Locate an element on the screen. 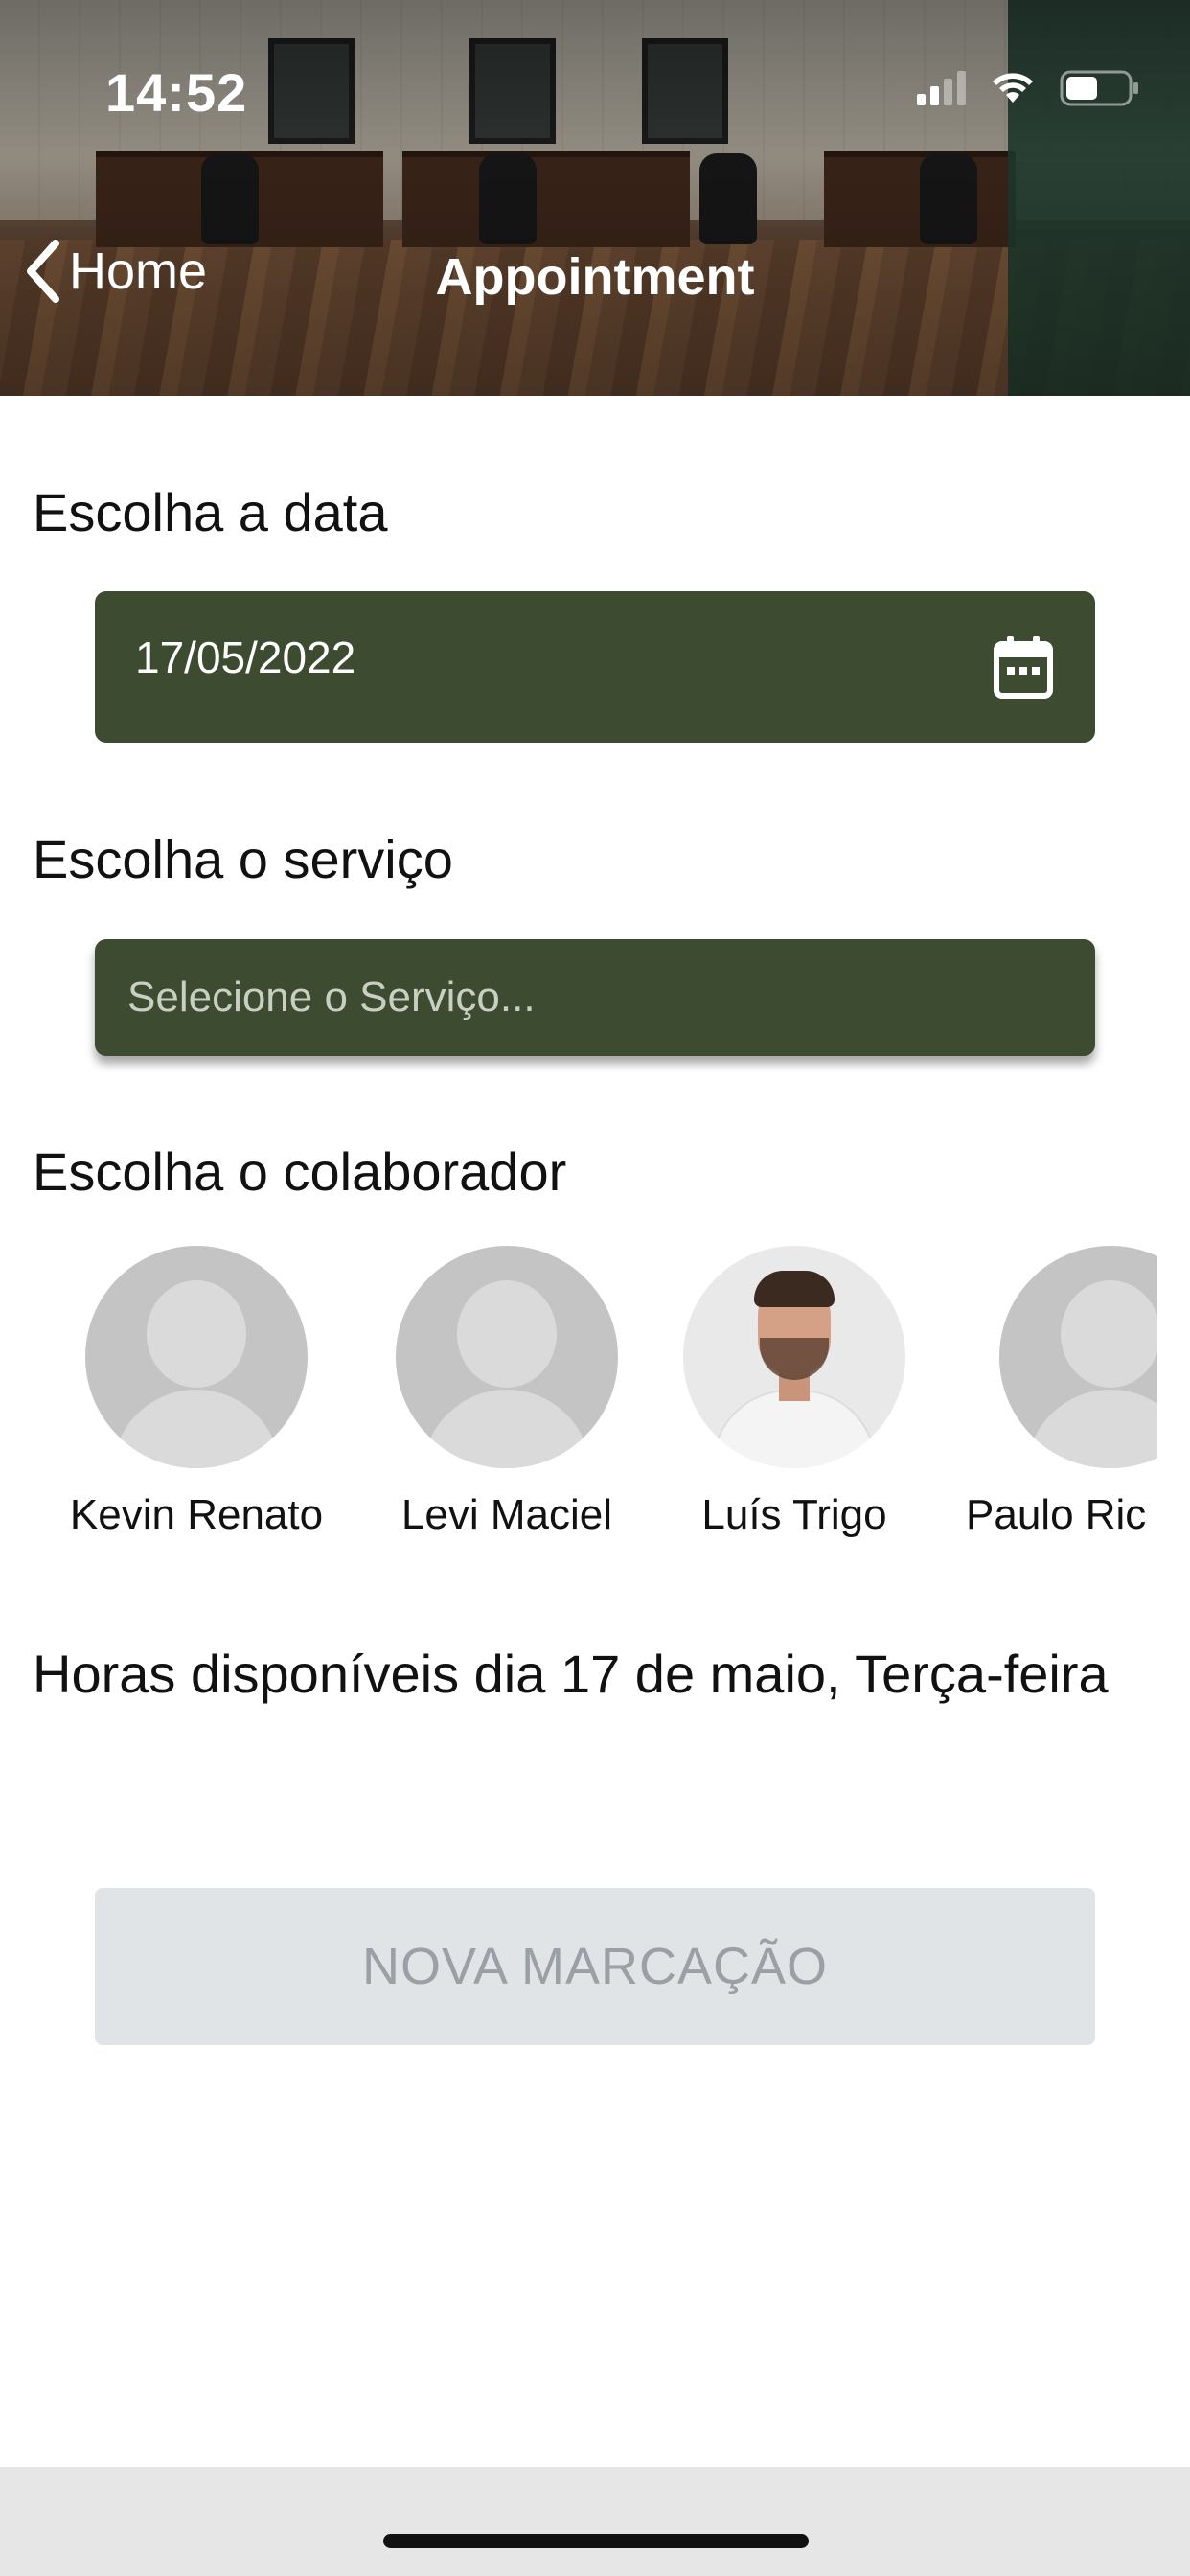 Image resolution: width=1190 pixels, height=2576 pixels. date-value: 17/05/2022 is located at coordinates (246, 657).